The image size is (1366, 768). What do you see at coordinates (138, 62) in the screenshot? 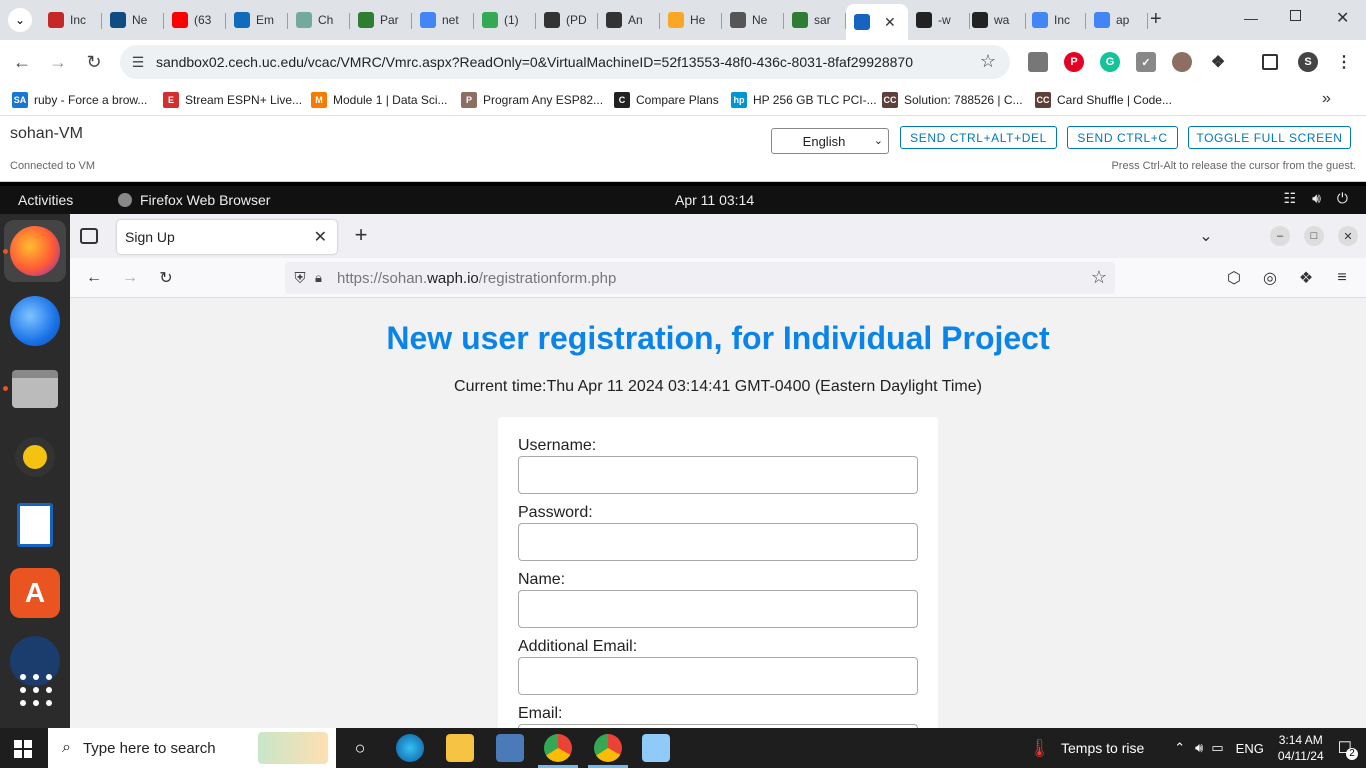
I see `site-info-icon: ☰` at bounding box center [138, 62].